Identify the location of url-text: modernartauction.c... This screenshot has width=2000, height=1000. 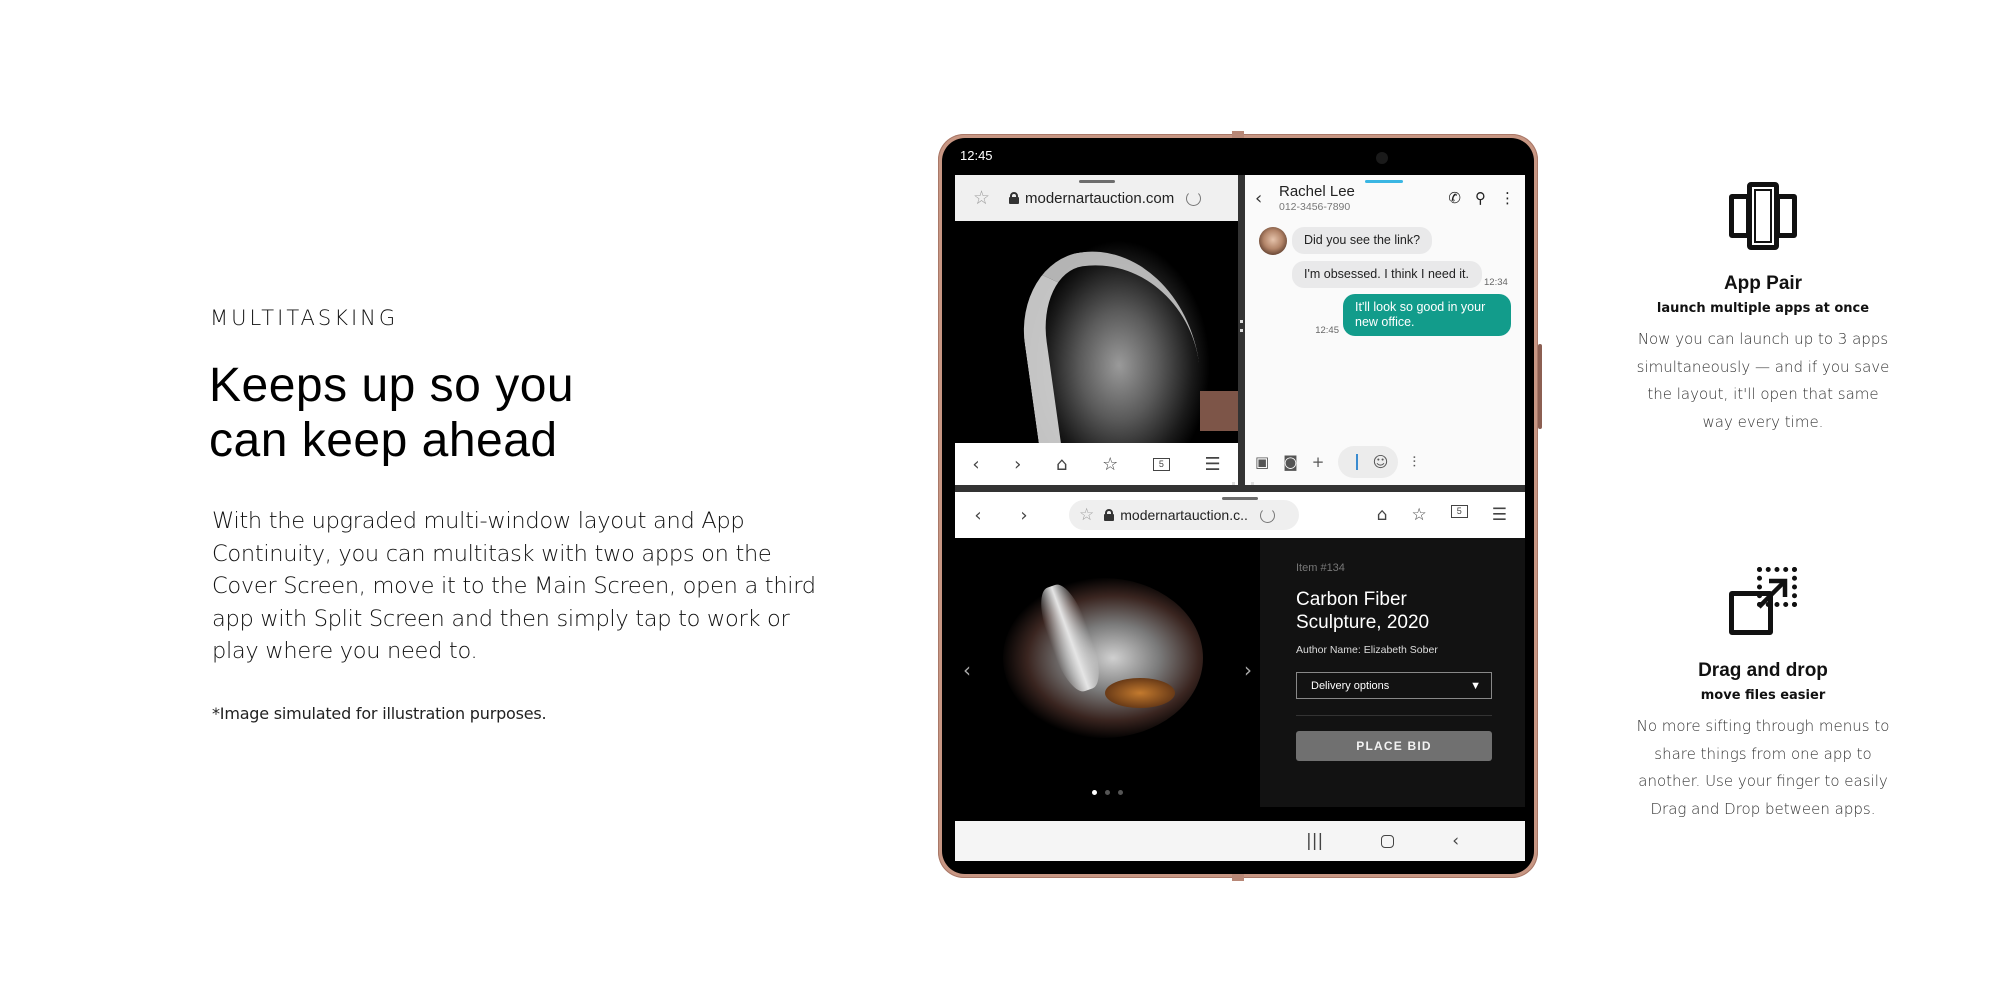
(1184, 515).